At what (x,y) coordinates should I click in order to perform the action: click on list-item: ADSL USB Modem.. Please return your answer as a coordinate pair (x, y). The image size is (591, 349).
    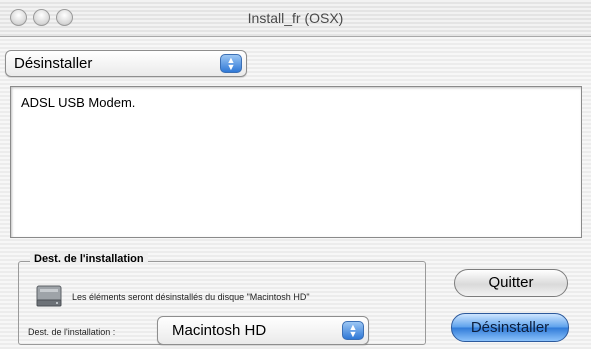
    Looking at the image, I should click on (78, 102).